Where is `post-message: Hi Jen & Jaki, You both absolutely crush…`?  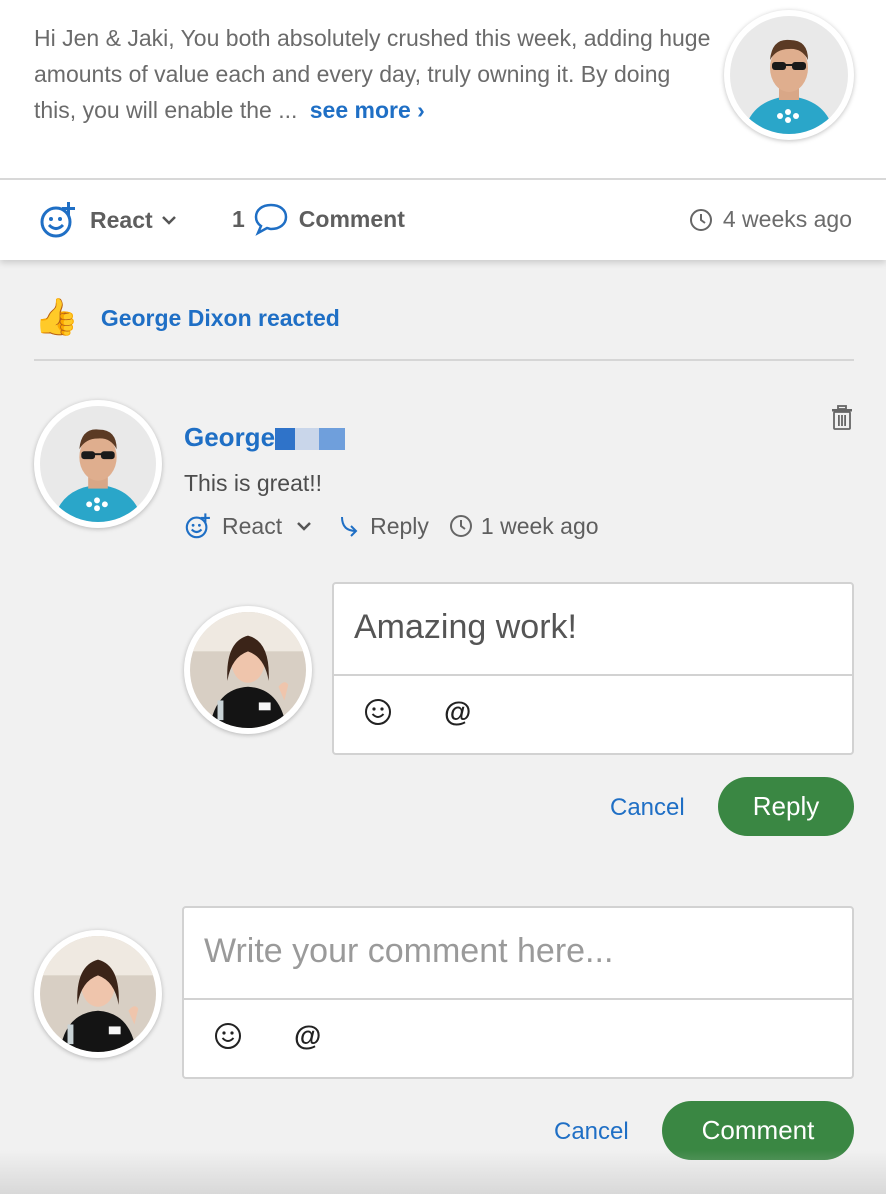
post-message: Hi Jen & Jaki, You both absolutely crush… is located at coordinates (374, 74).